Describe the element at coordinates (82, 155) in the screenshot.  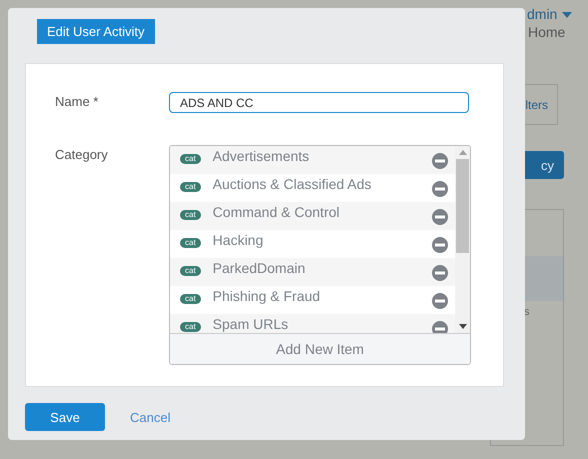
I see `field-label: Category` at that location.